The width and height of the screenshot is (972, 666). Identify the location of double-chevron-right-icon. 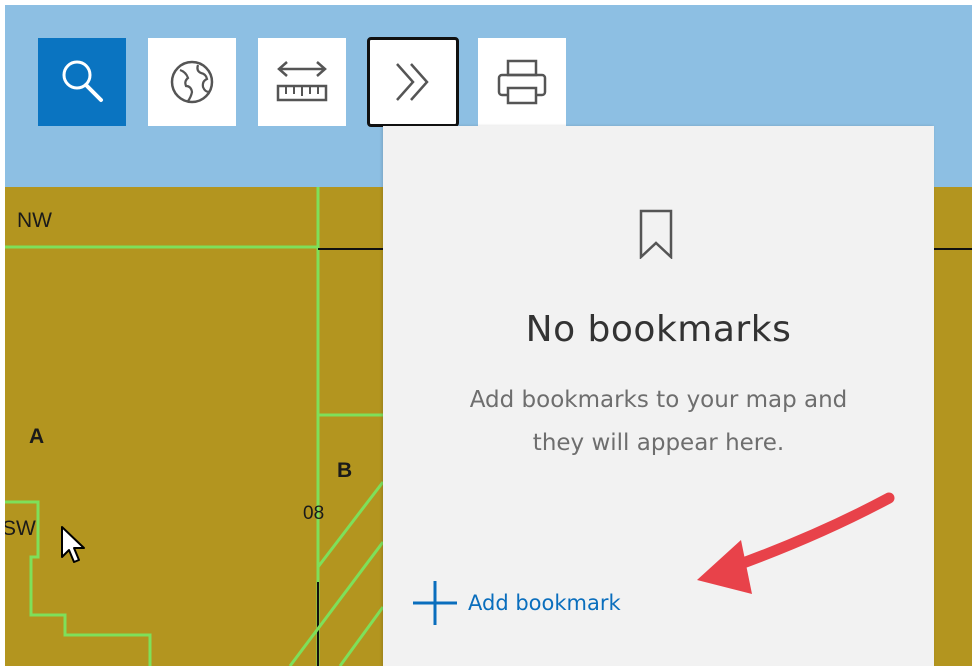
(412, 82).